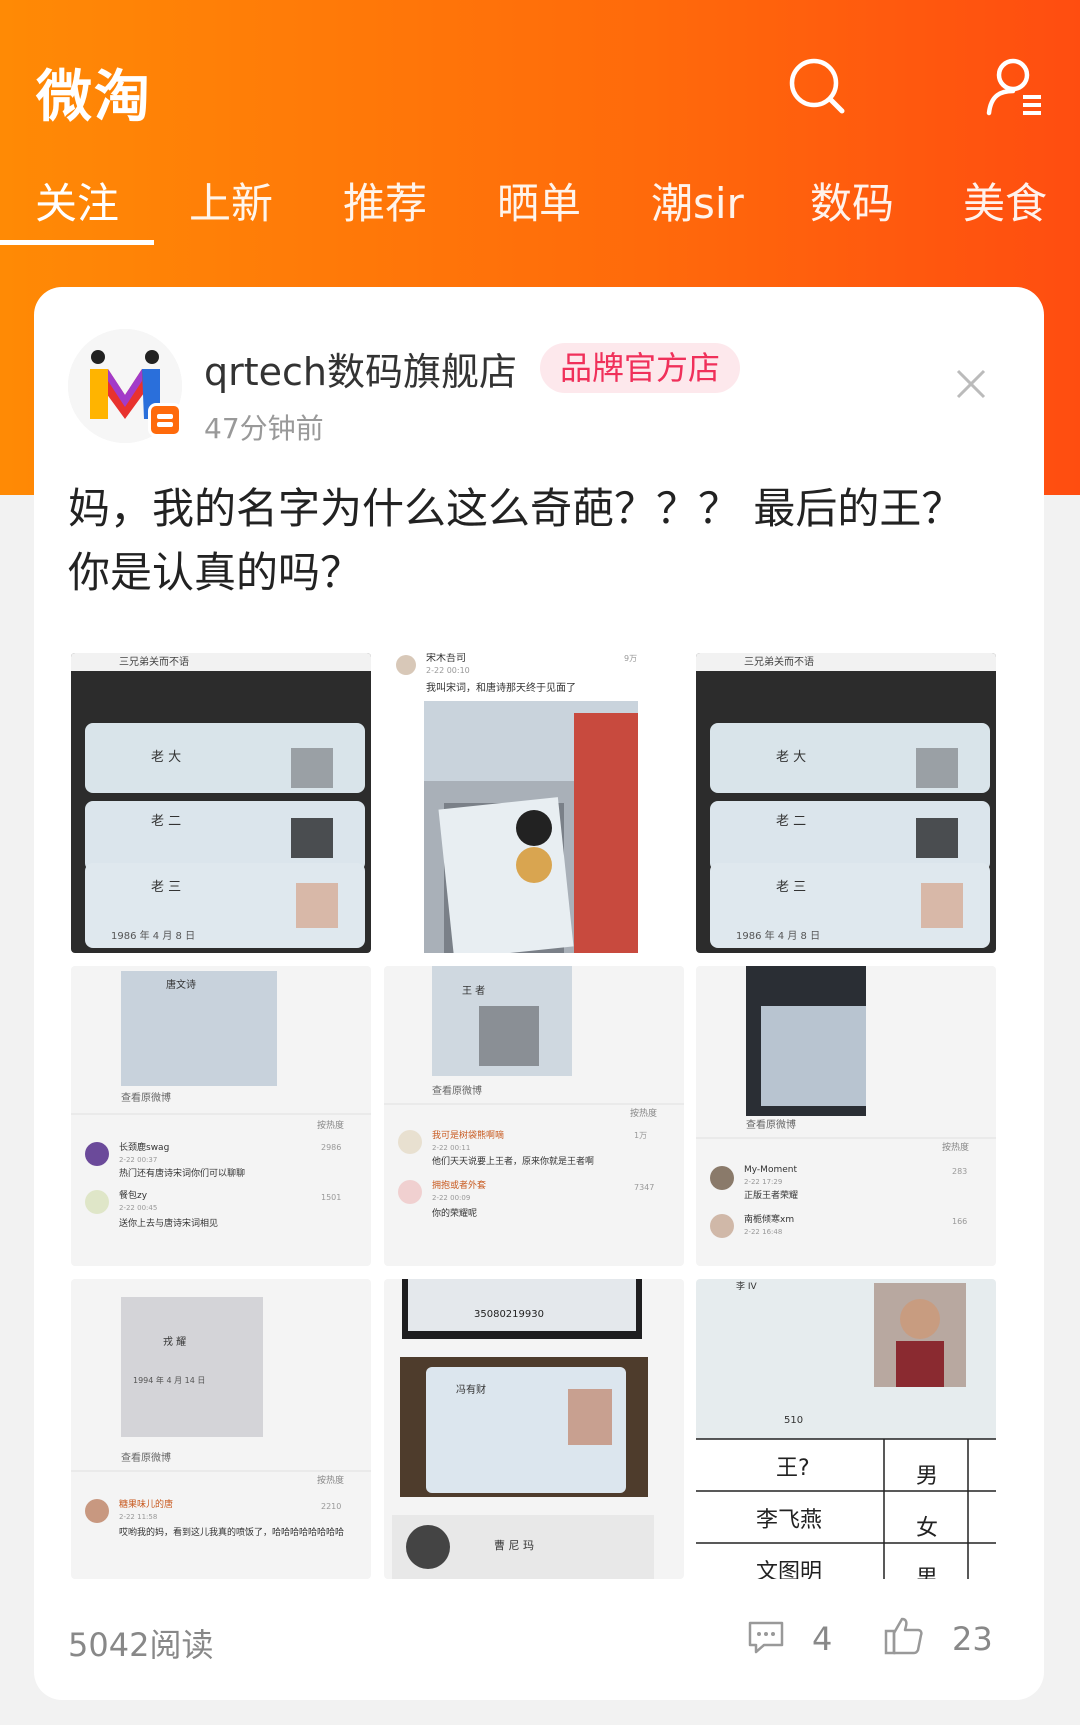 Image resolution: width=1080 pixels, height=1725 pixels. What do you see at coordinates (174, 1341) in the screenshot?
I see `id-name: 戎 耀` at bounding box center [174, 1341].